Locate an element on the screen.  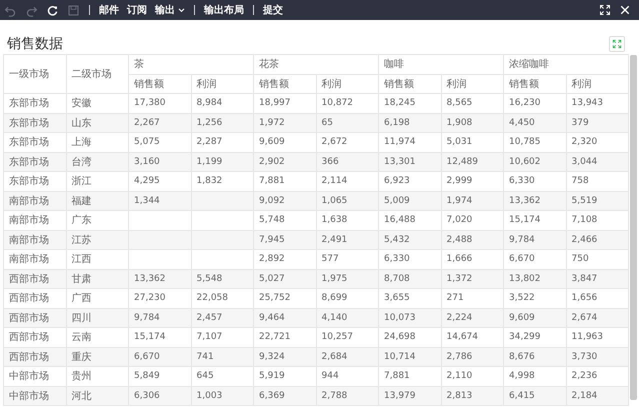
table-cell: 10,714 is located at coordinates (409, 356).